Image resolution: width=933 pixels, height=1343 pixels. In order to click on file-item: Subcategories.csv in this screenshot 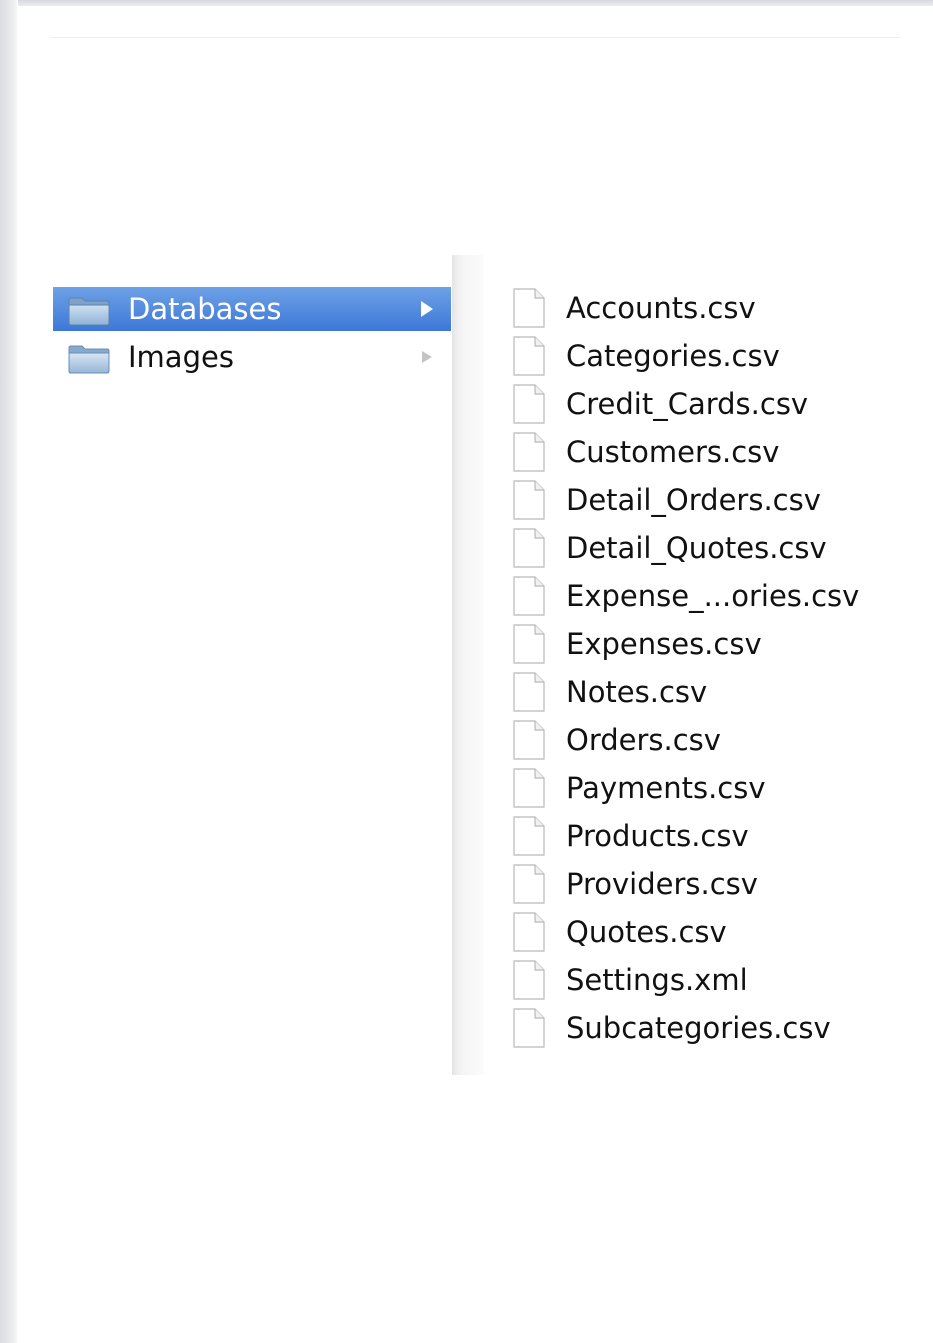, I will do `click(702, 1029)`.